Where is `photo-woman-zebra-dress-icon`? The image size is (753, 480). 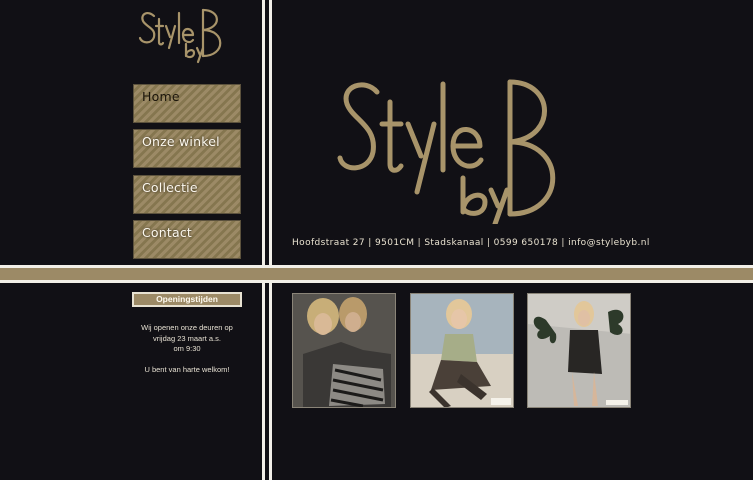 photo-woman-zebra-dress-icon is located at coordinates (344, 350).